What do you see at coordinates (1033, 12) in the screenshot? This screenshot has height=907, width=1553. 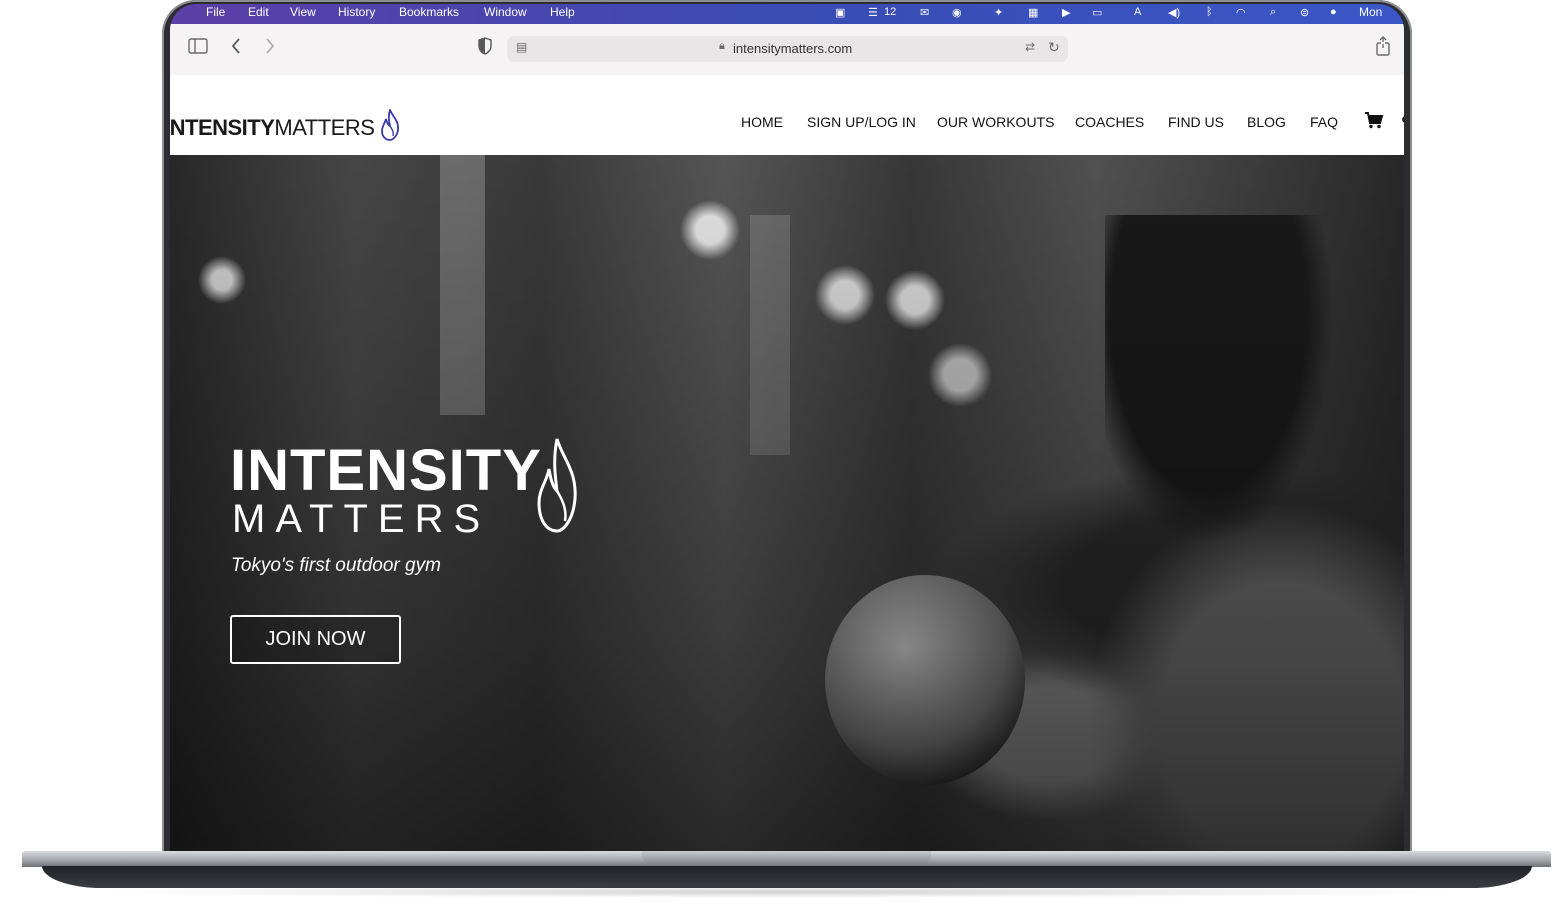 I see `layout-icon: ▦` at bounding box center [1033, 12].